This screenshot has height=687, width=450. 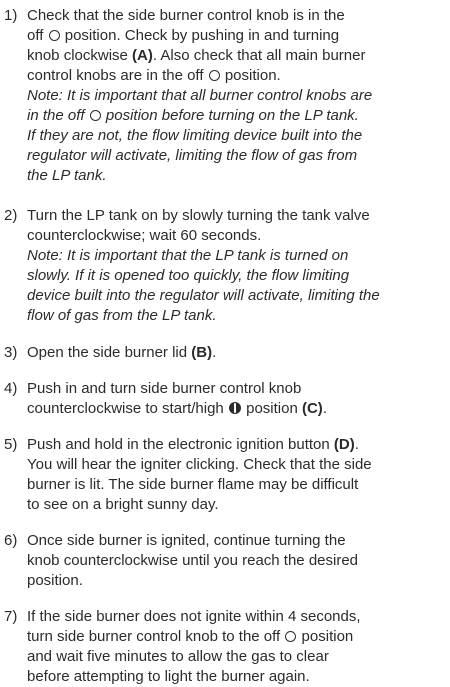 What do you see at coordinates (234, 408) in the screenshot?
I see `high-position-icon` at bounding box center [234, 408].